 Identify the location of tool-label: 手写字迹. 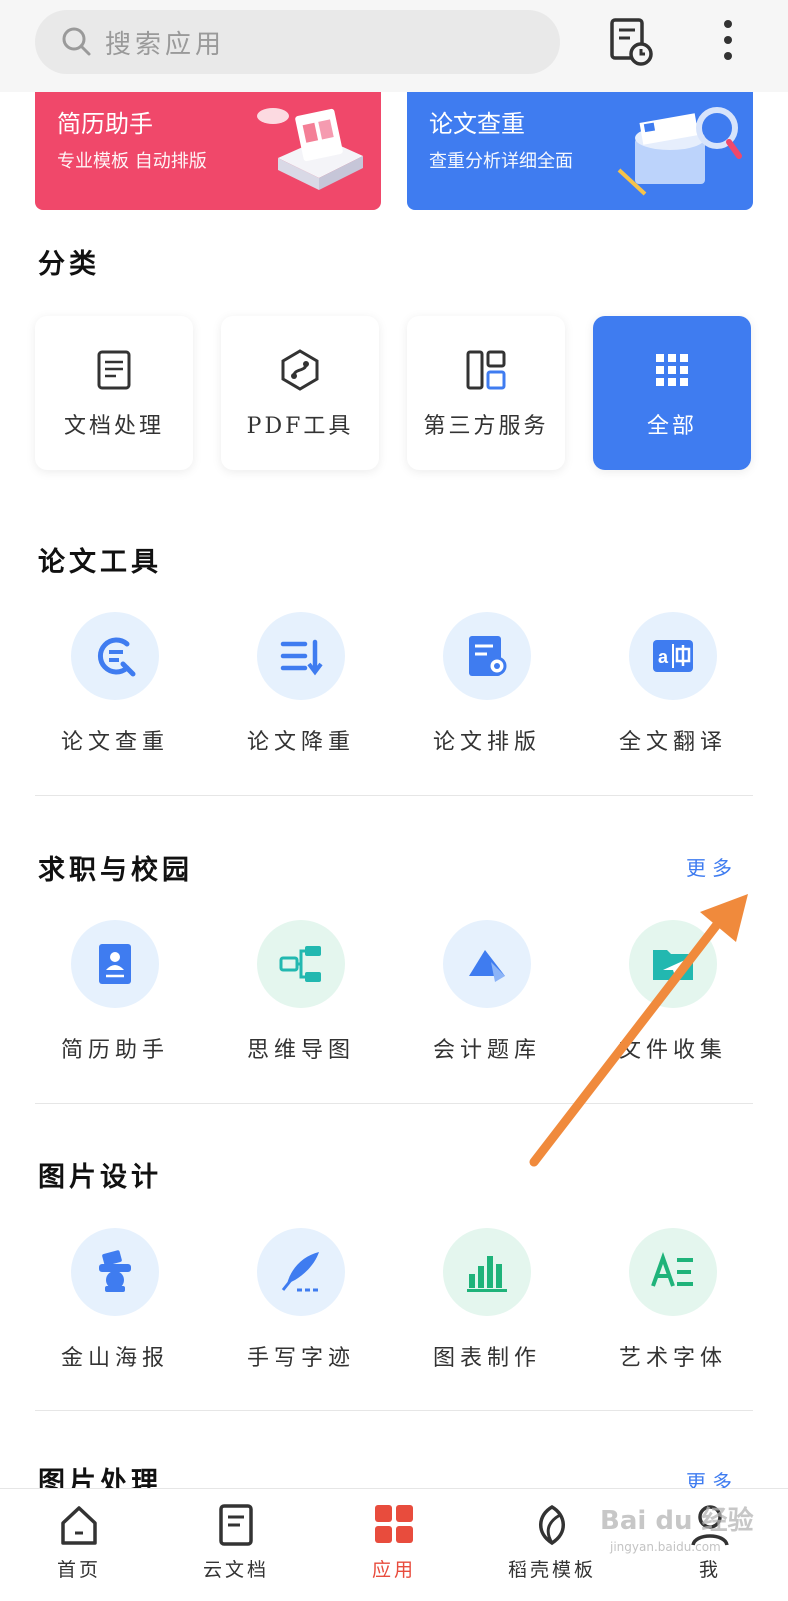
(300, 1358).